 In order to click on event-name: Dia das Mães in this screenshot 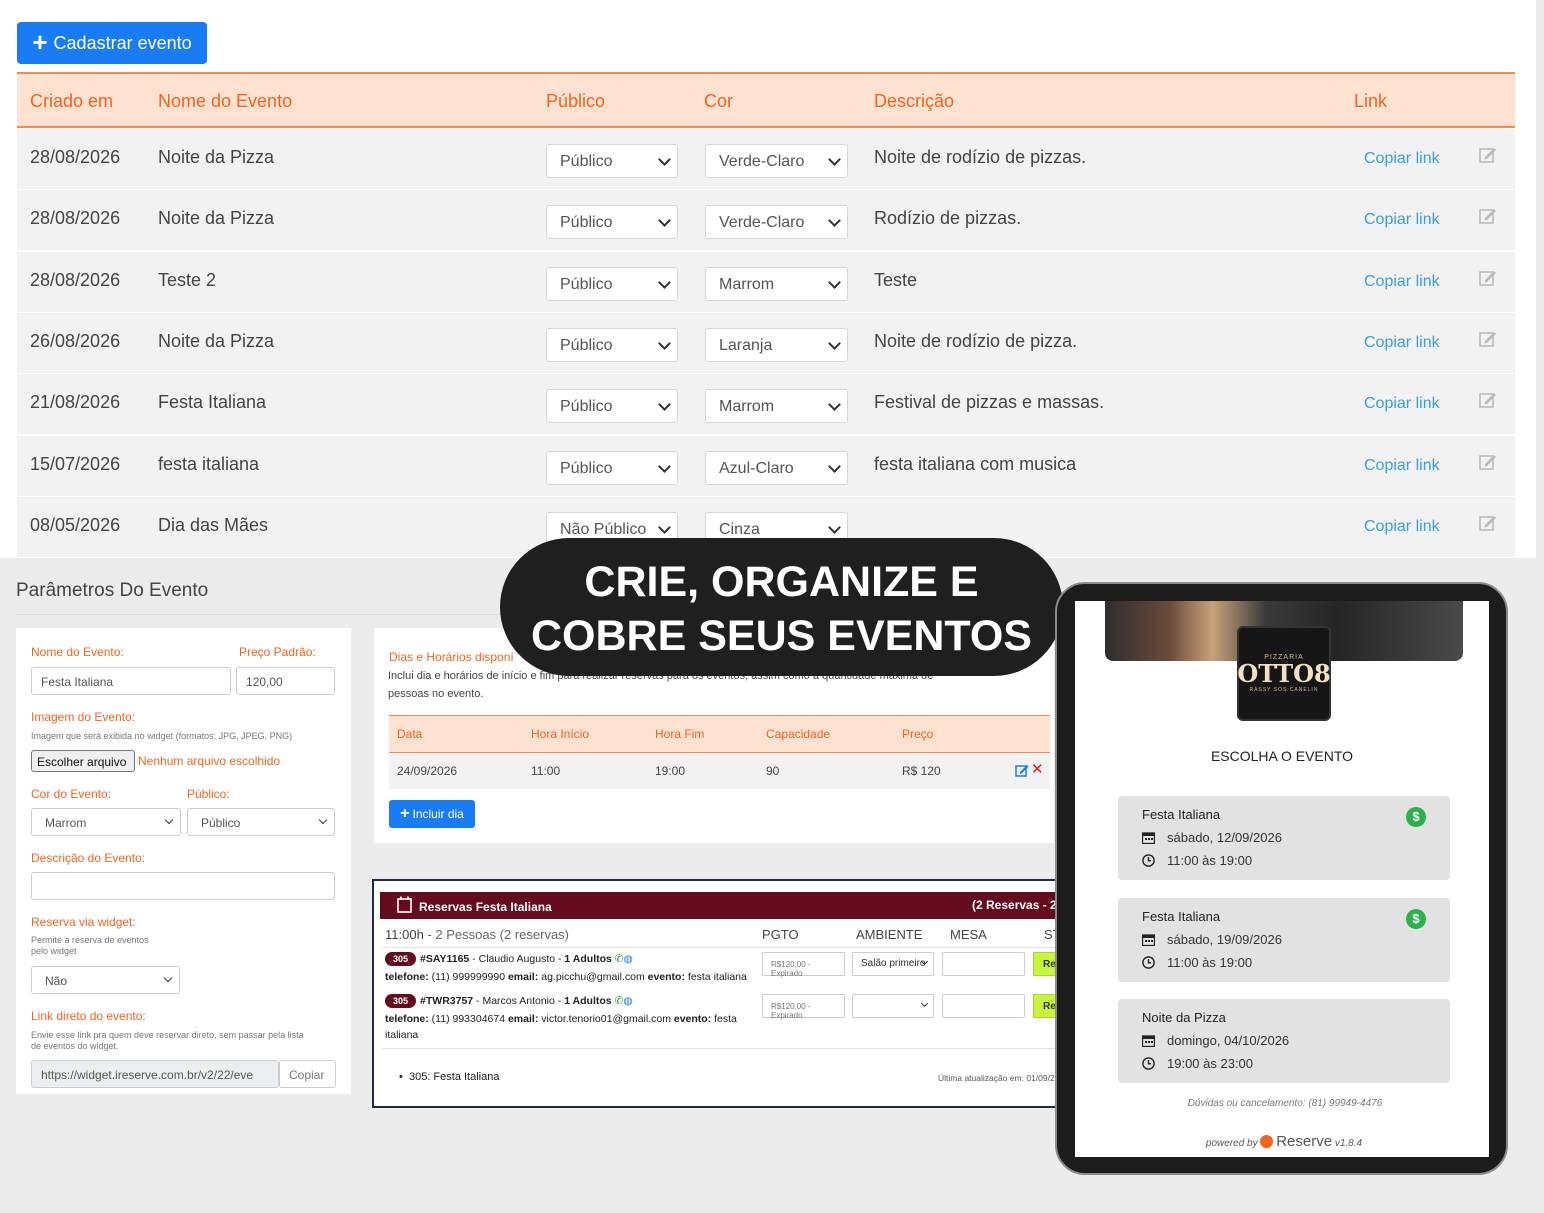, I will do `click(213, 524)`.